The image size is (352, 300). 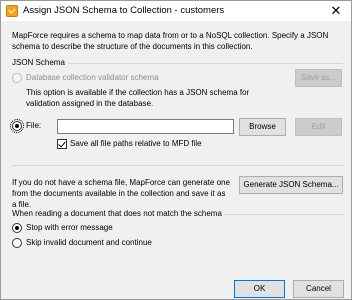 What do you see at coordinates (336, 11) in the screenshot?
I see `close-icon: ✕` at bounding box center [336, 11].